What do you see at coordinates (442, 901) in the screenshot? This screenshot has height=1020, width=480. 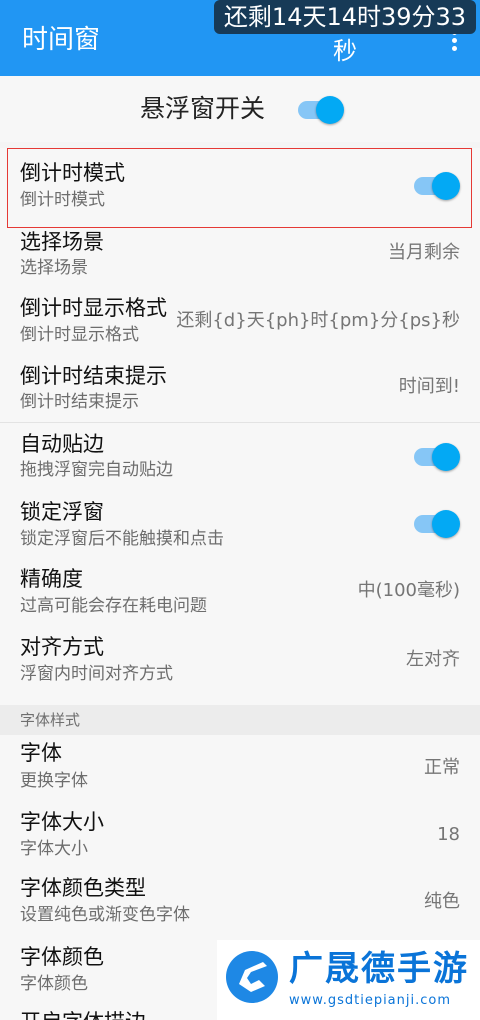 I see `setting-value: 纯色` at bounding box center [442, 901].